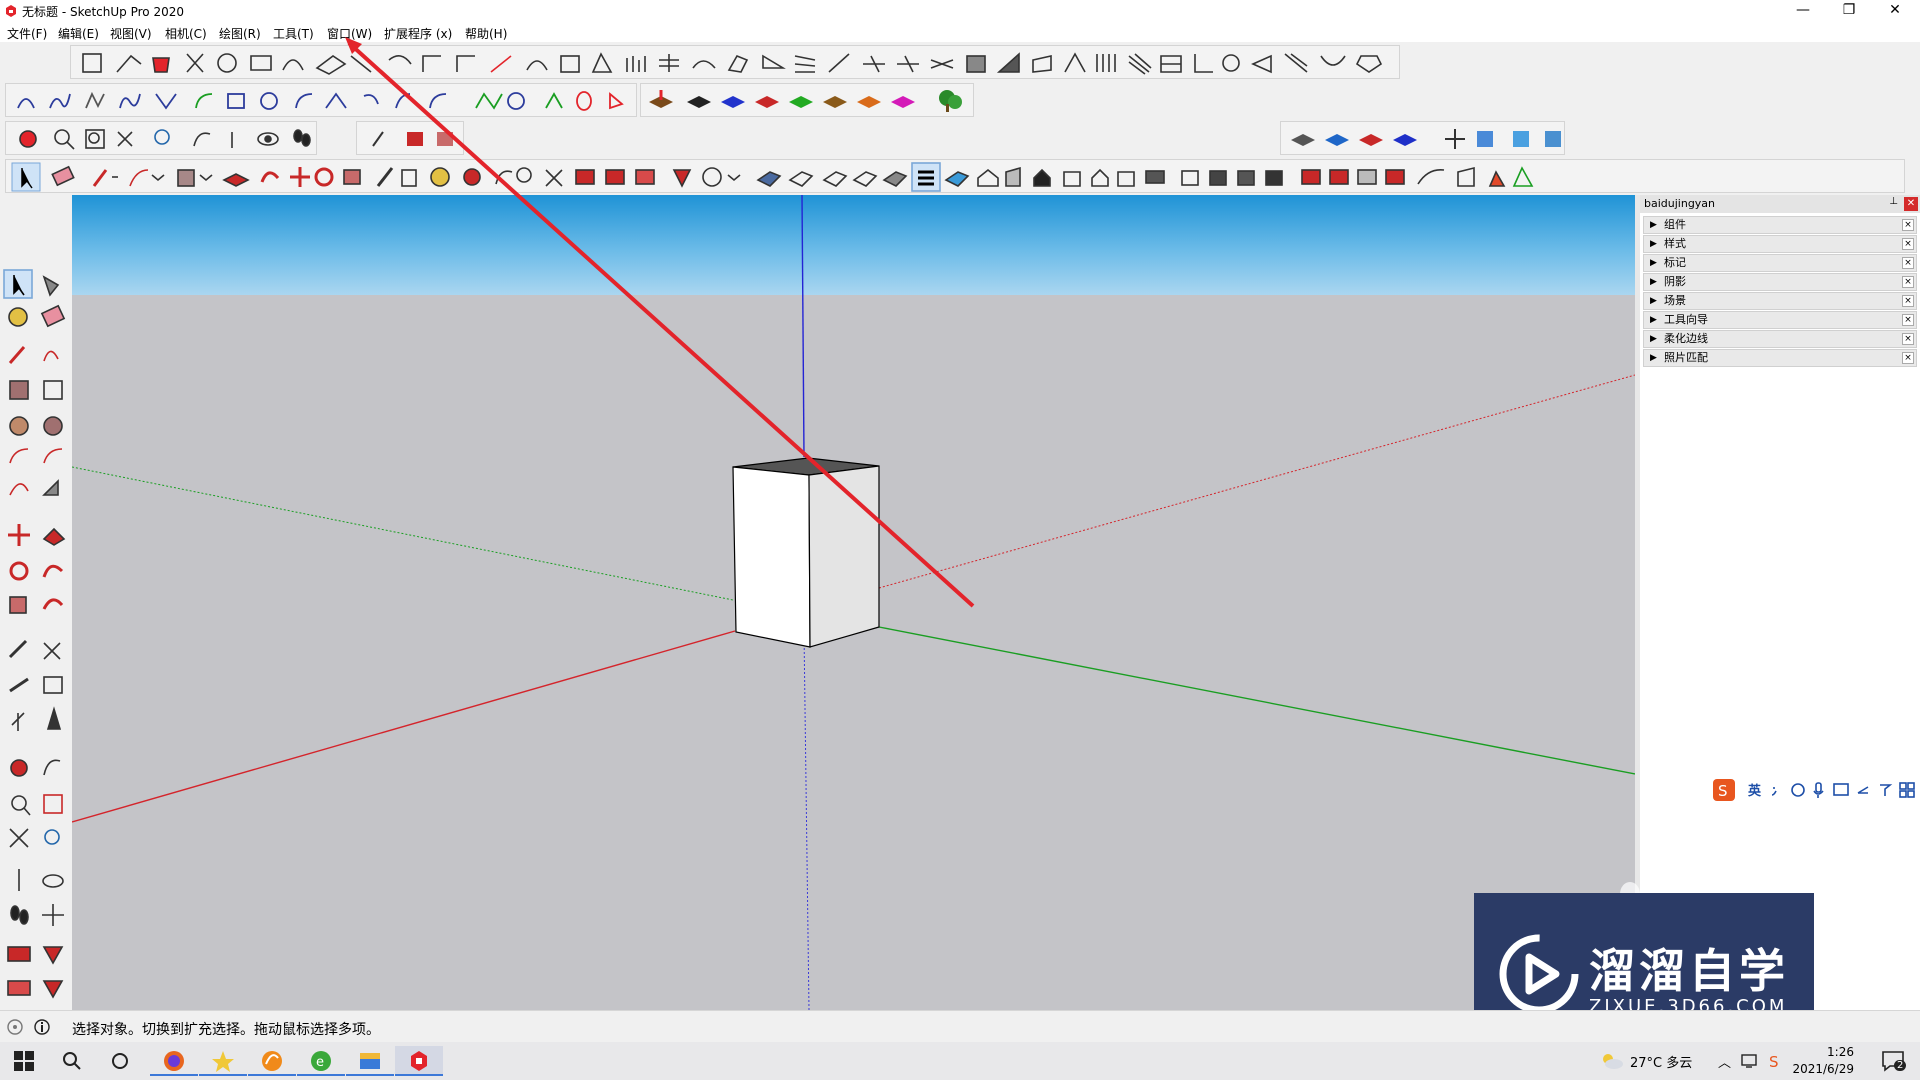  Describe the element at coordinates (1780, 225) in the screenshot. I see `panel-components: ▶ 组件 ×` at that location.